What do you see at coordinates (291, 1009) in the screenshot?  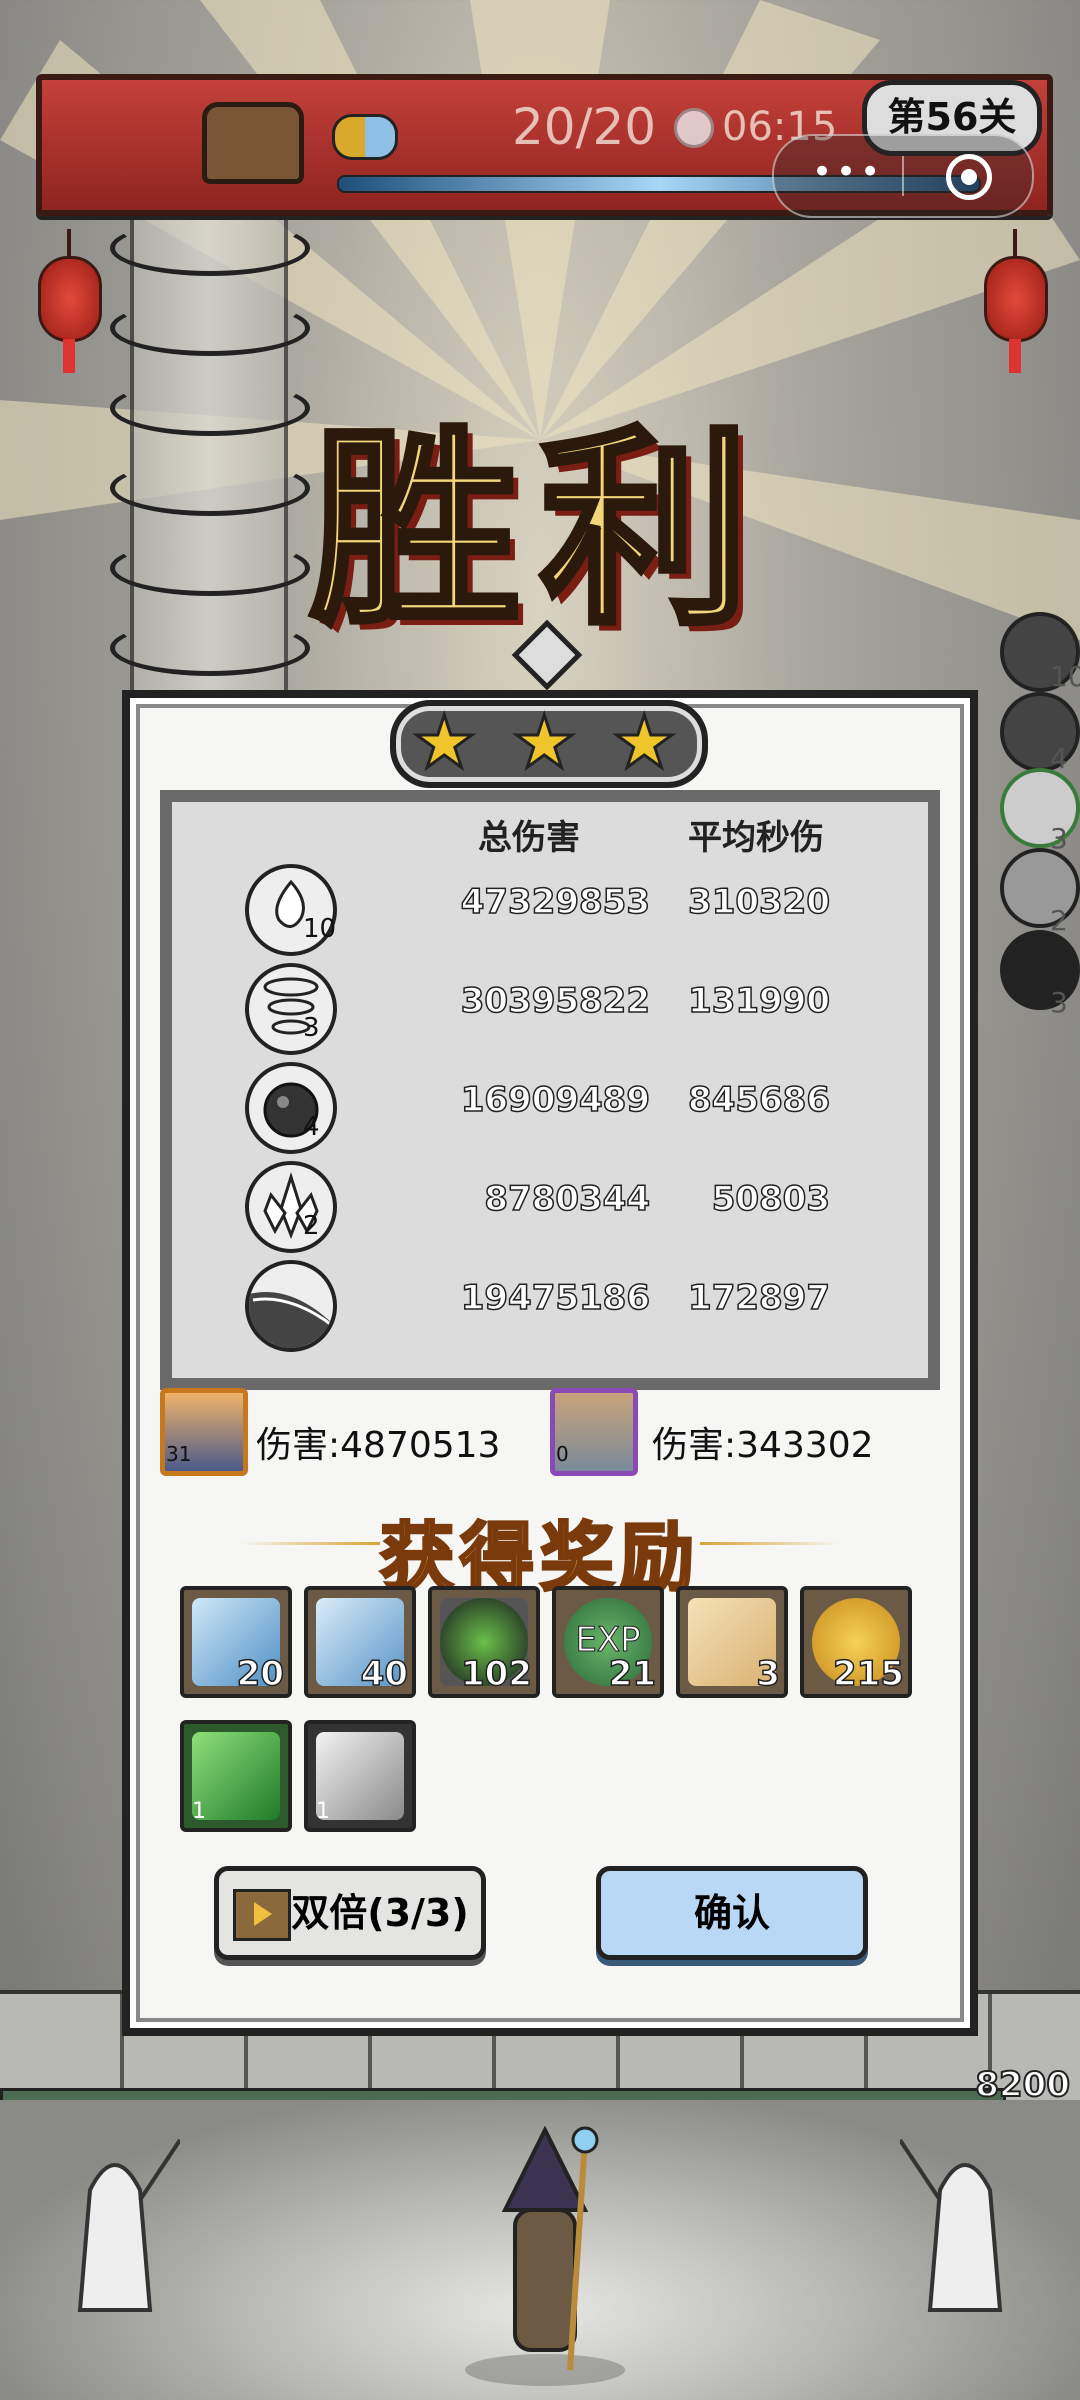 I see `tornado-icon` at bounding box center [291, 1009].